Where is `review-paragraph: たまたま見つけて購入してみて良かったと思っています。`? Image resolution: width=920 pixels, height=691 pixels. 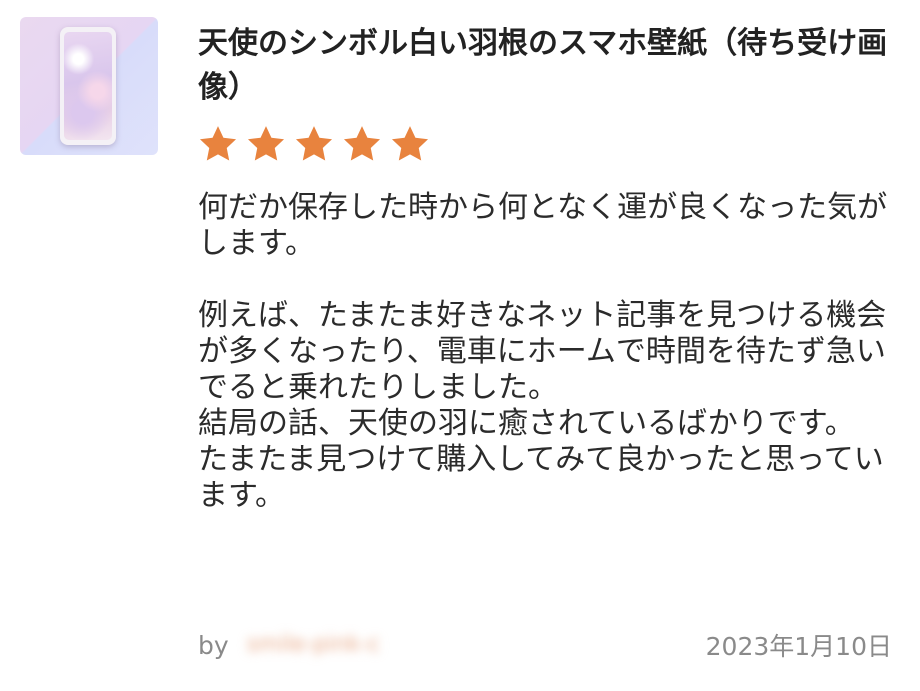 review-paragraph: たまたま見つけて購入してみて良かったと思っています。 is located at coordinates (541, 477).